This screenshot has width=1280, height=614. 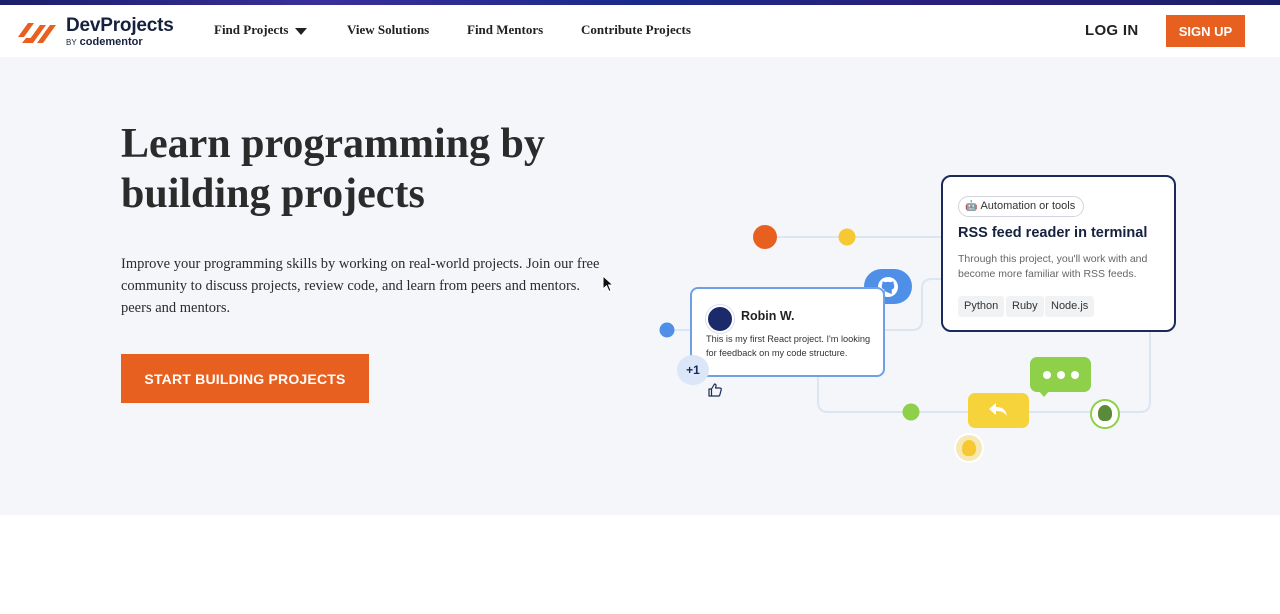 What do you see at coordinates (505, 30) in the screenshot?
I see `nav-find-mentors: Find Mentors` at bounding box center [505, 30].